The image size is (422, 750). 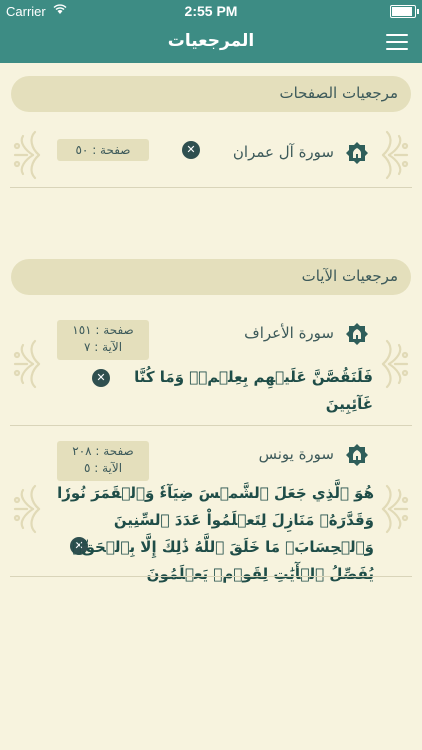 I want to click on section-title: مرجعيات الآيات, so click(x=349, y=276).